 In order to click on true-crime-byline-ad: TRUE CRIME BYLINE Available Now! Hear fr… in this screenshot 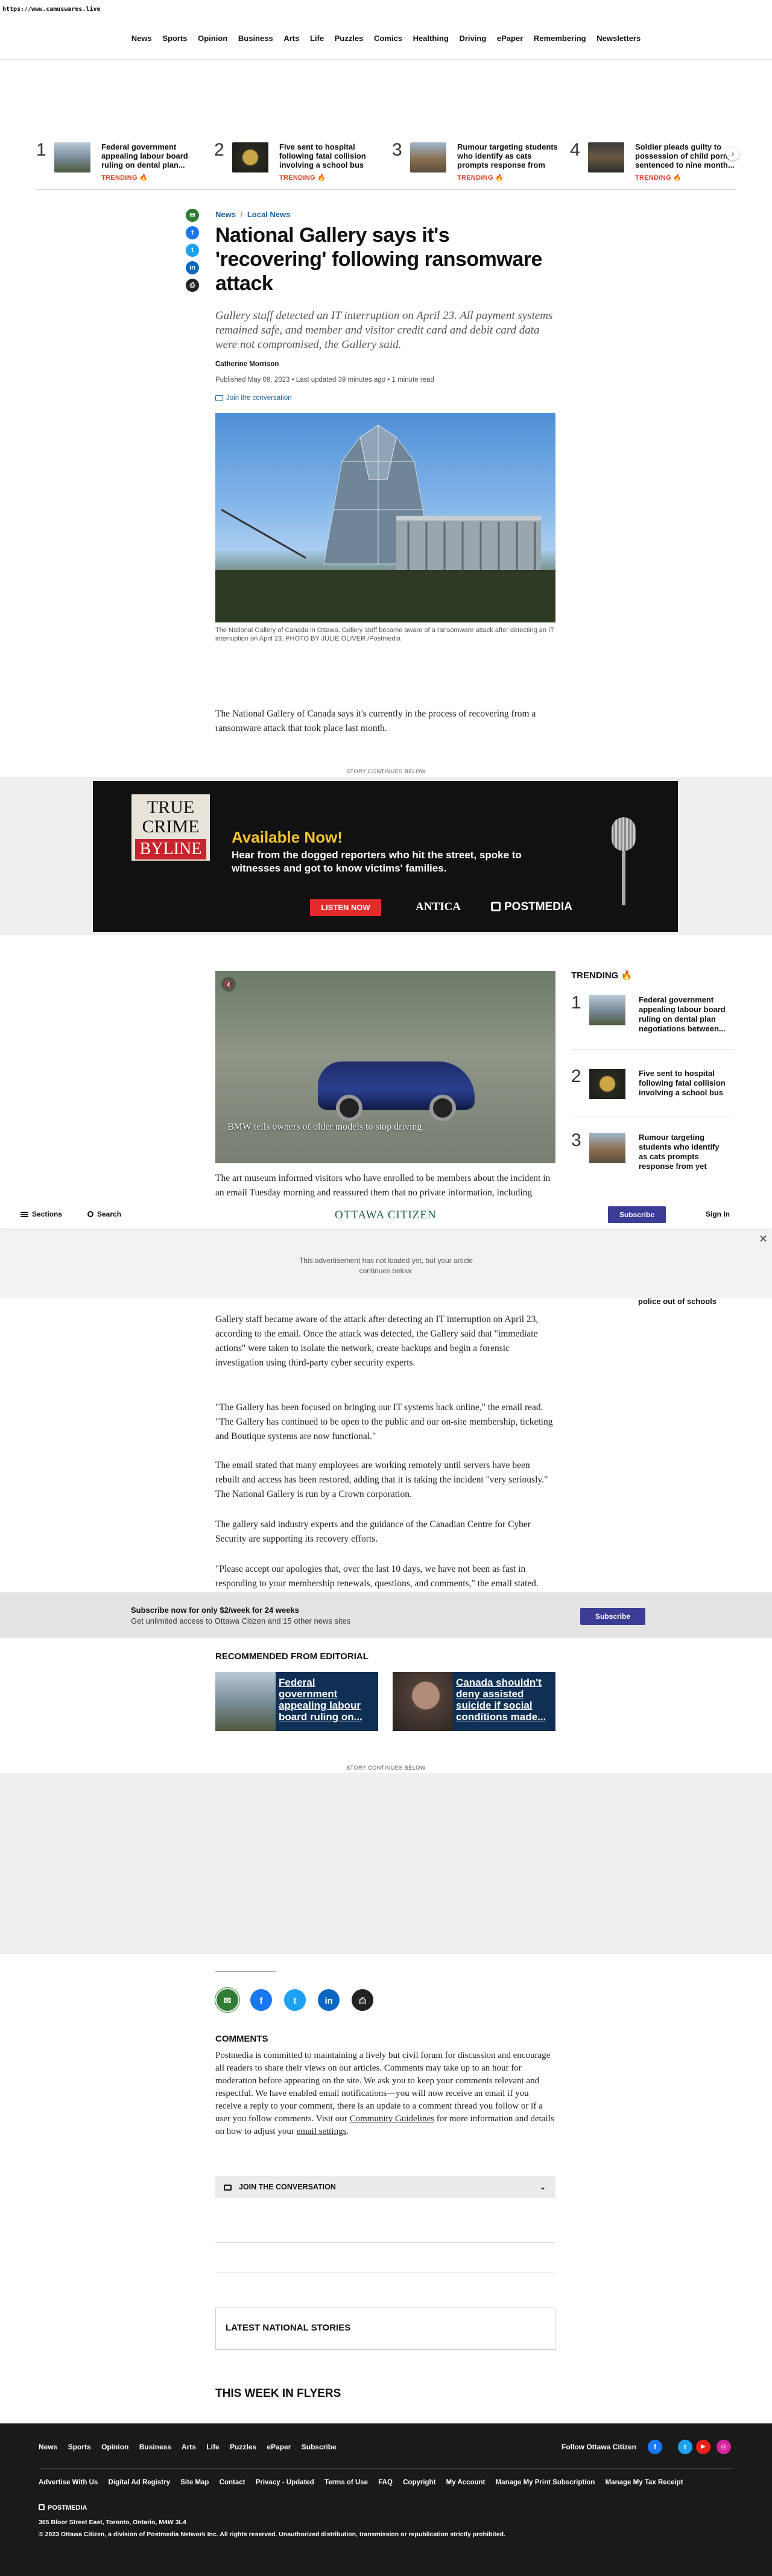, I will do `click(385, 856)`.